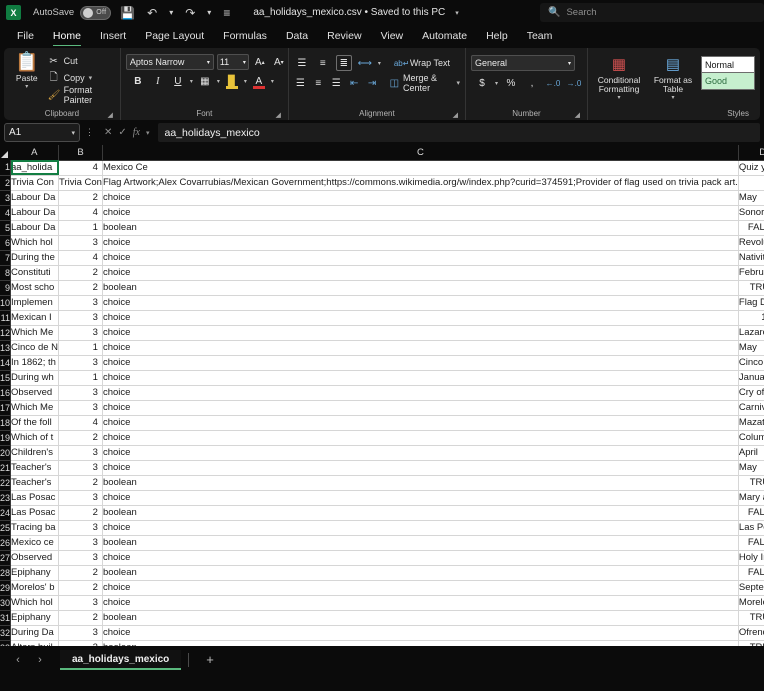  Describe the element at coordinates (35, 183) in the screenshot. I see `cell-A2: Trivia Con` at that location.